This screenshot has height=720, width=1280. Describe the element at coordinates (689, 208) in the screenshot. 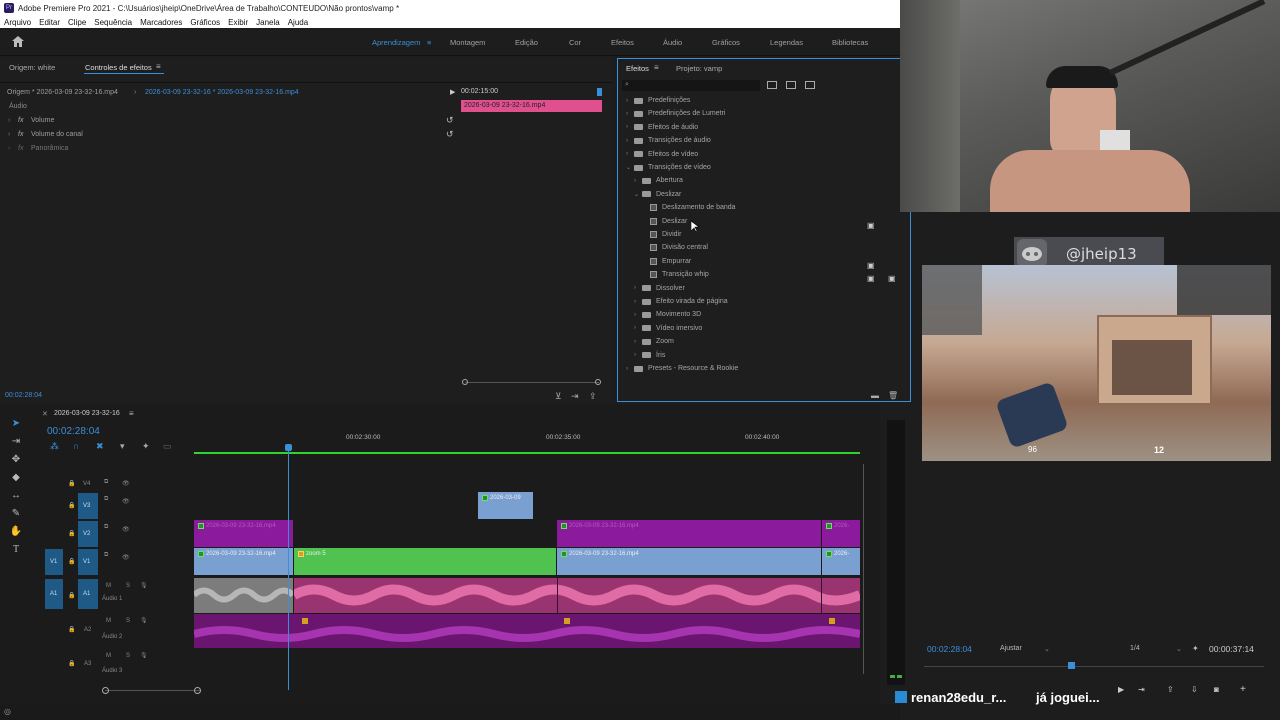

I see `effect-item: Deslizamento de banda` at that location.